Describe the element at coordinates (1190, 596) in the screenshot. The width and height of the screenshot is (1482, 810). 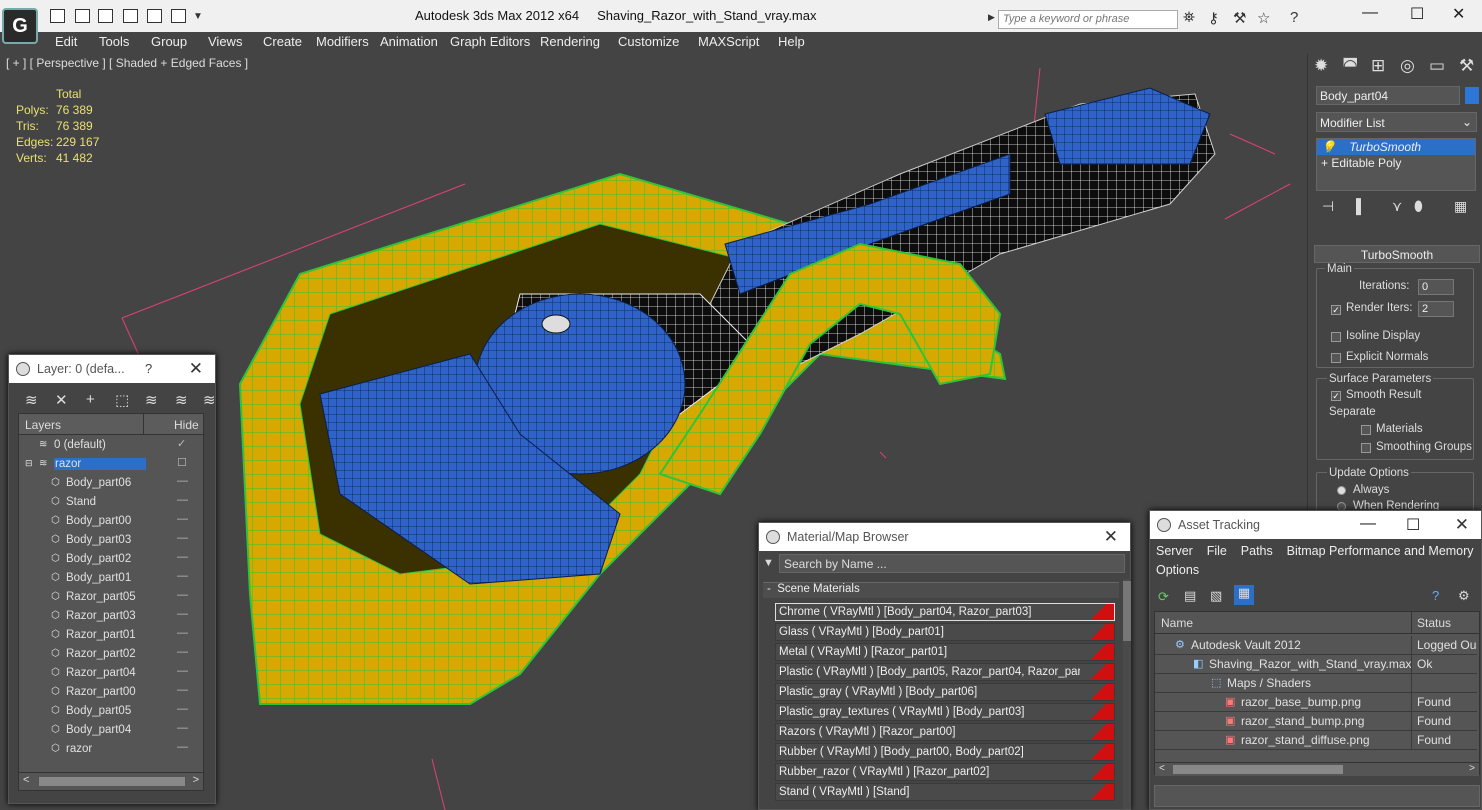
I see `list-view-icon: ▤` at that location.